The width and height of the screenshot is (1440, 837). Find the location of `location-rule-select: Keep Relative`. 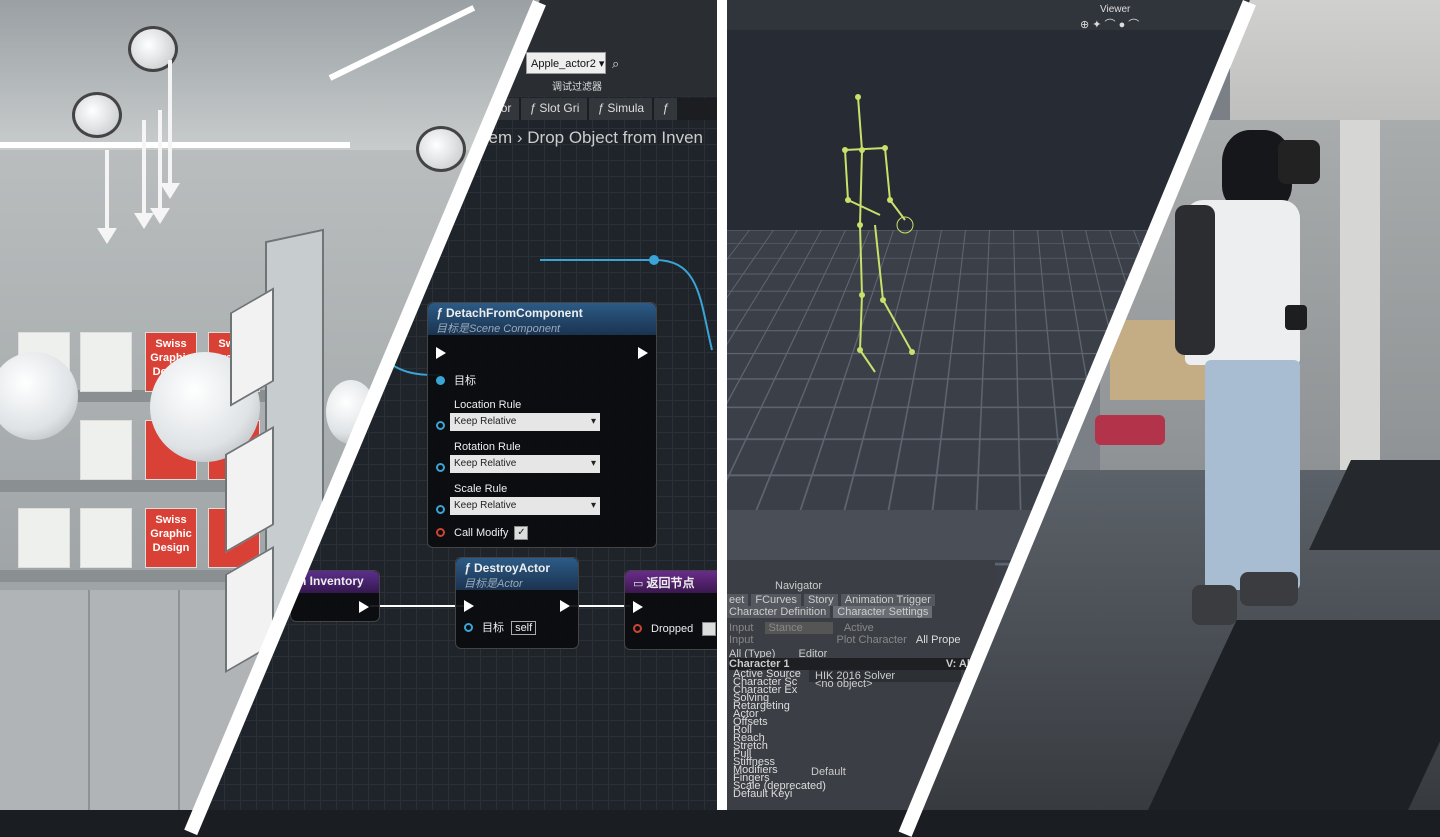

location-rule-select: Keep Relative is located at coordinates (525, 422).